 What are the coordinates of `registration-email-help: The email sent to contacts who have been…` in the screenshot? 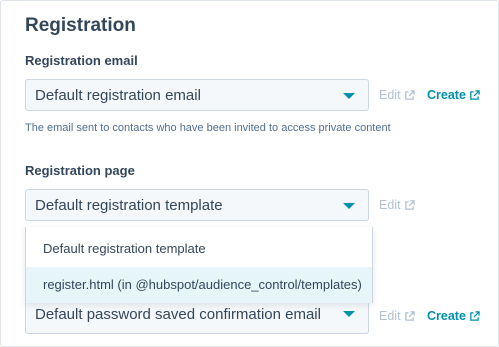 It's located at (208, 128).